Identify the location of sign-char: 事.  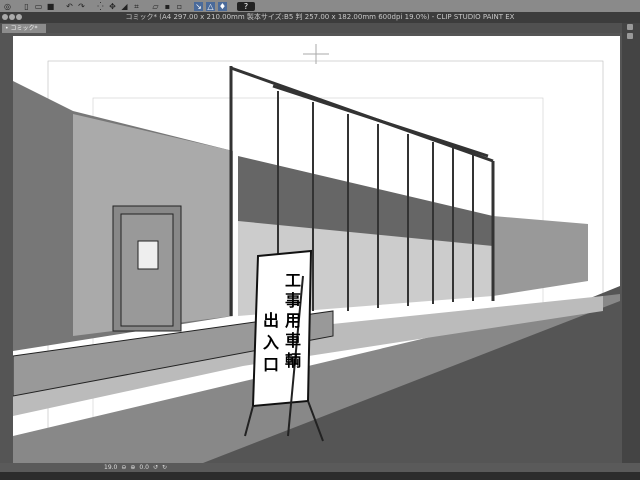
(293, 300).